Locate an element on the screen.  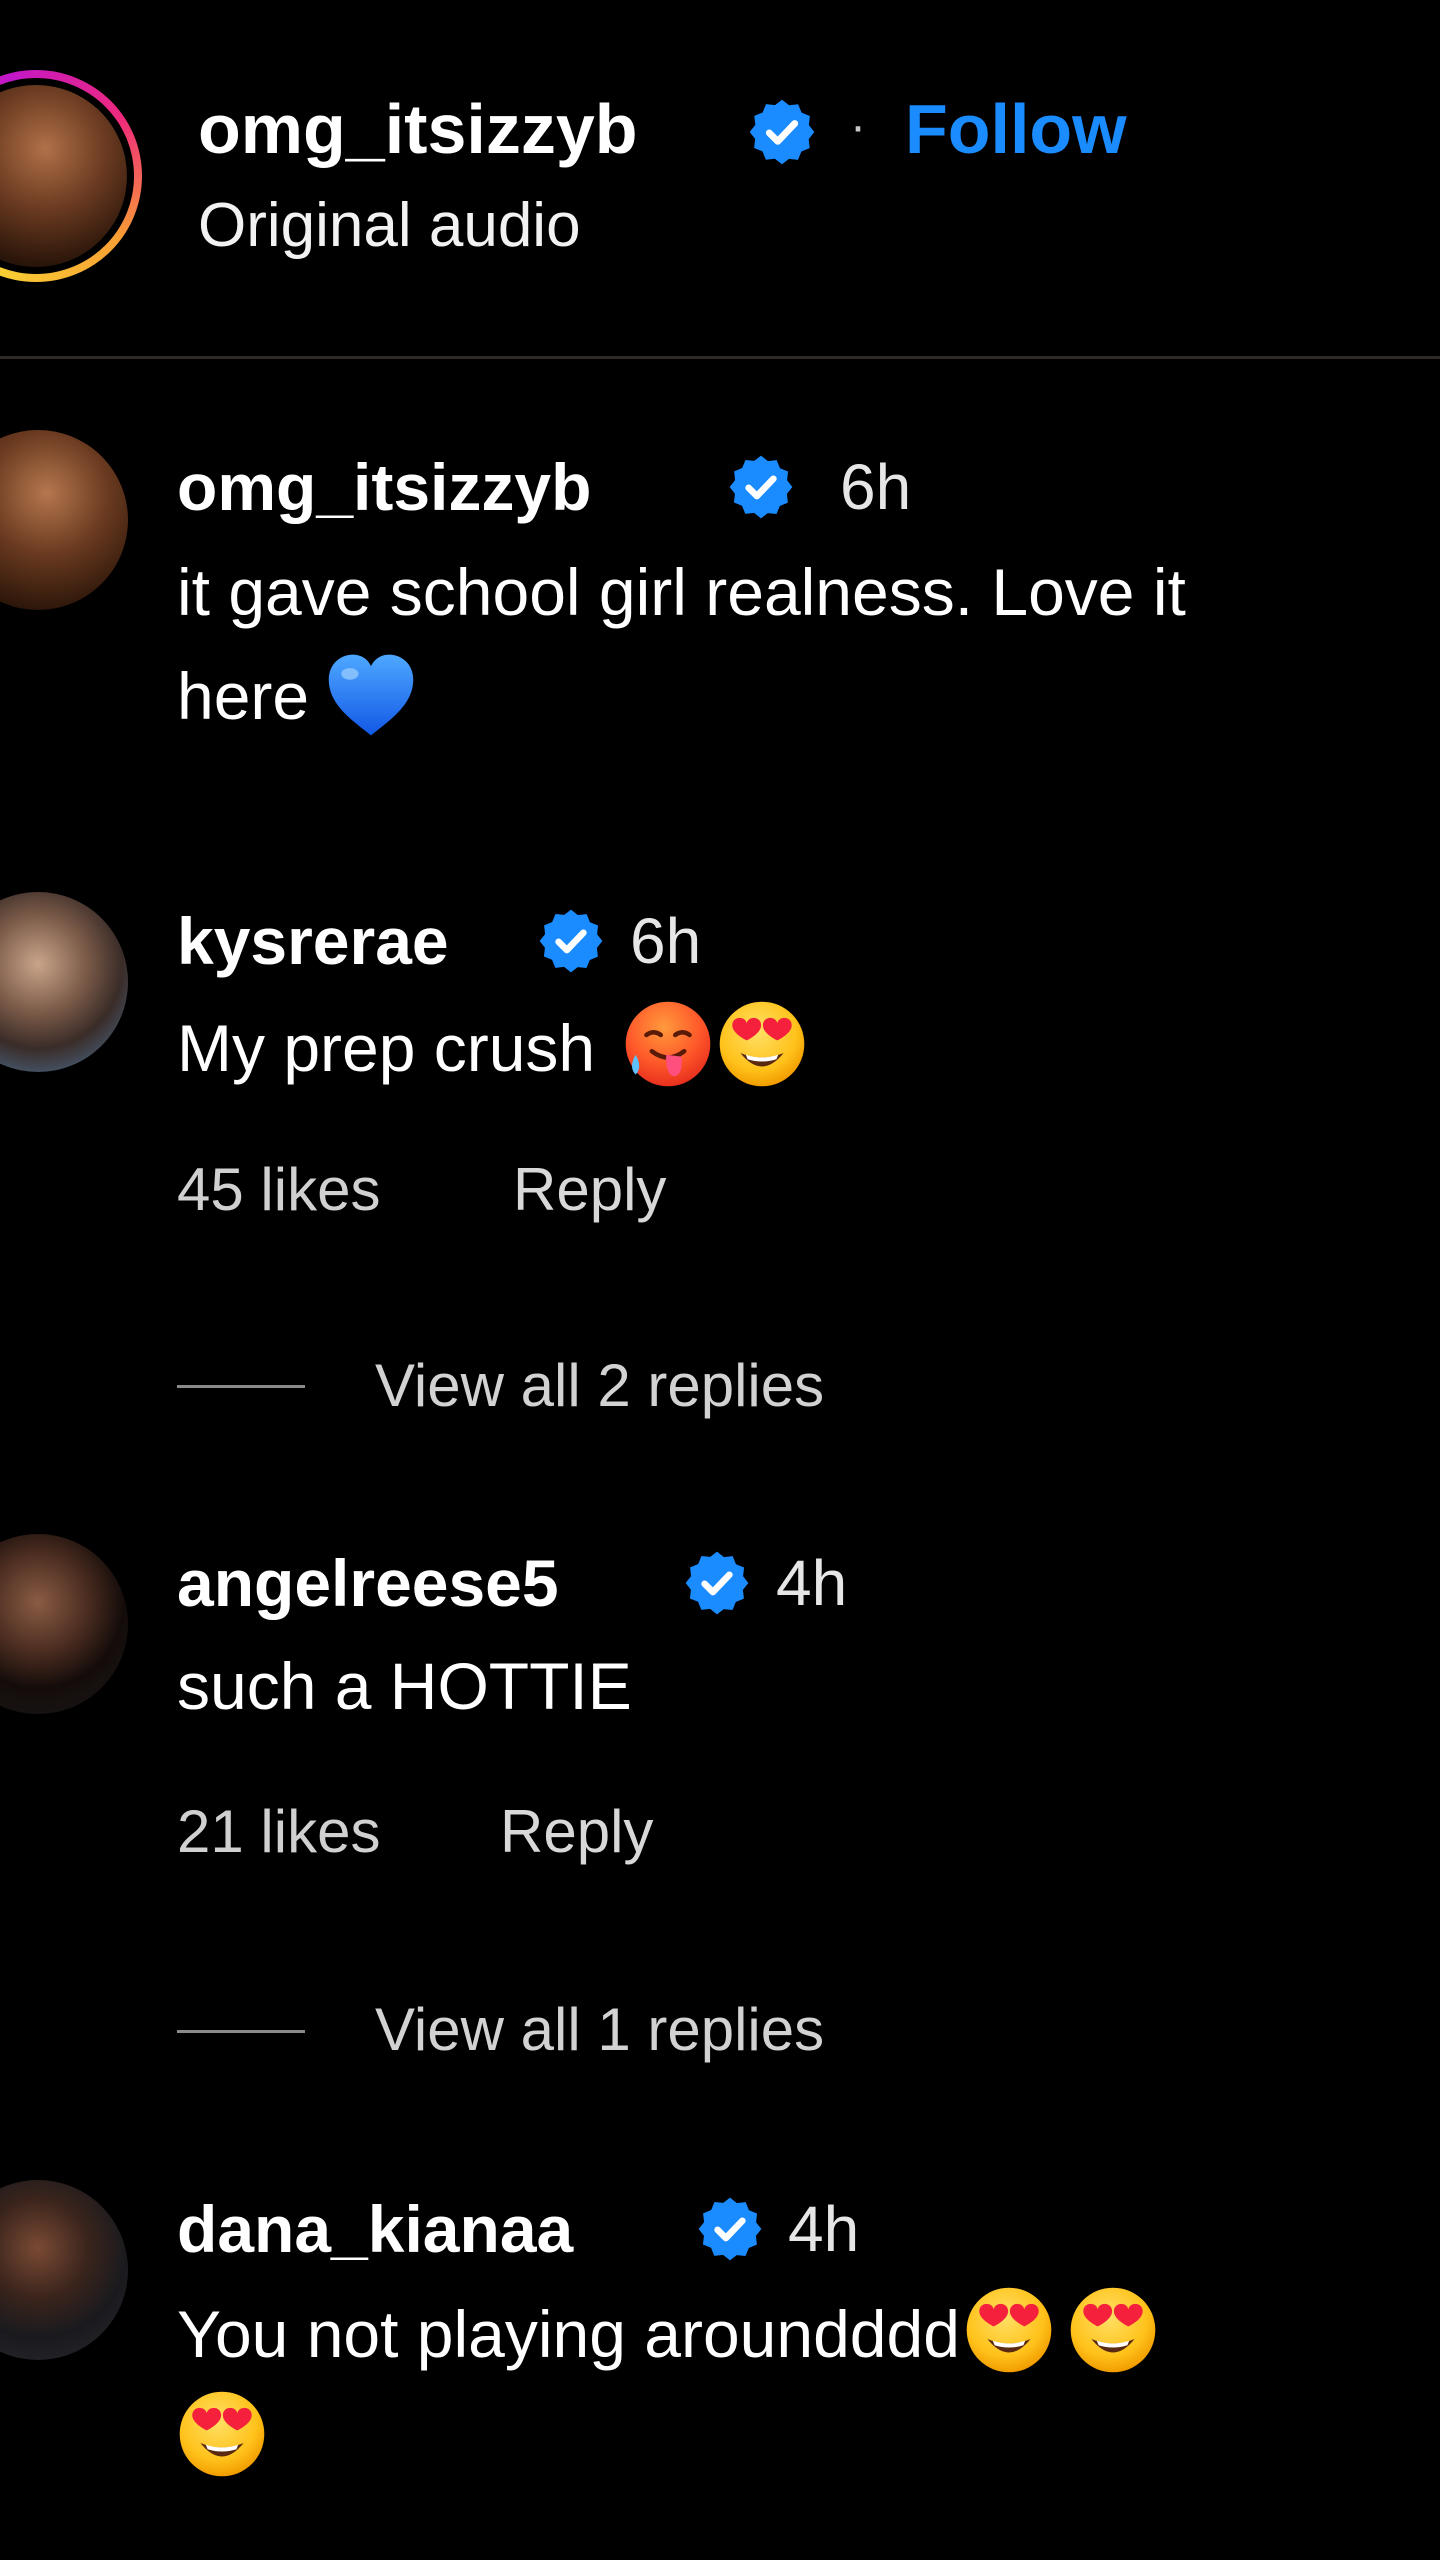
like-count: 45 likes is located at coordinates (278, 1190).